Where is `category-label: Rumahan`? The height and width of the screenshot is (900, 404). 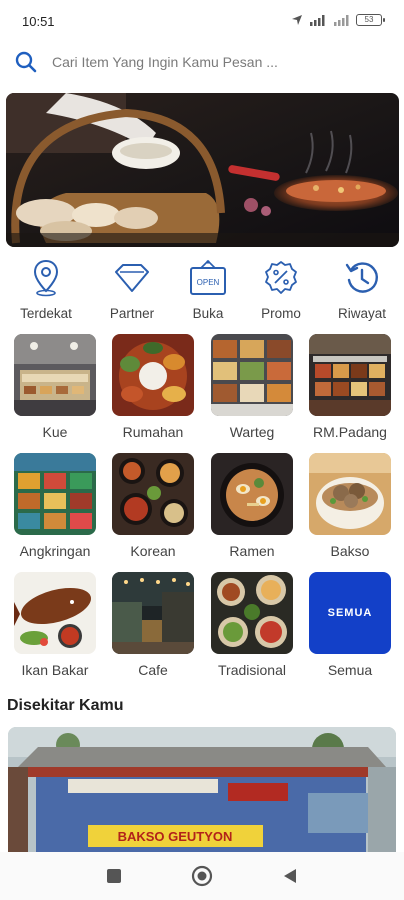 category-label: Rumahan is located at coordinates (153, 432).